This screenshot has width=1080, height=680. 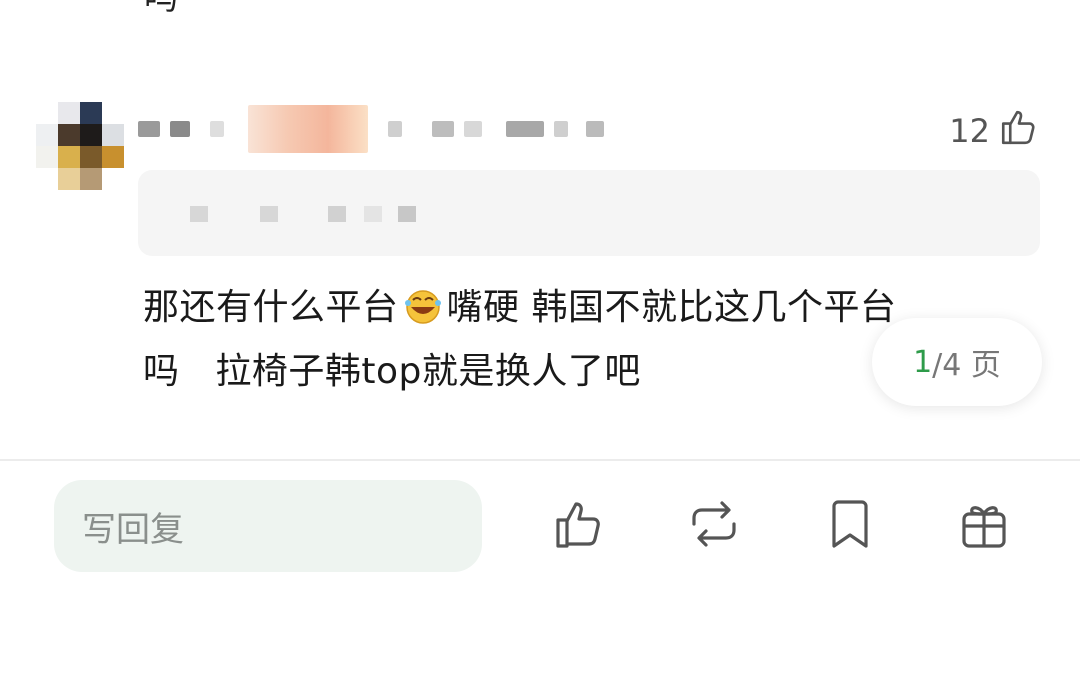 What do you see at coordinates (589, 213) in the screenshot?
I see `quoted-reply-blurred` at bounding box center [589, 213].